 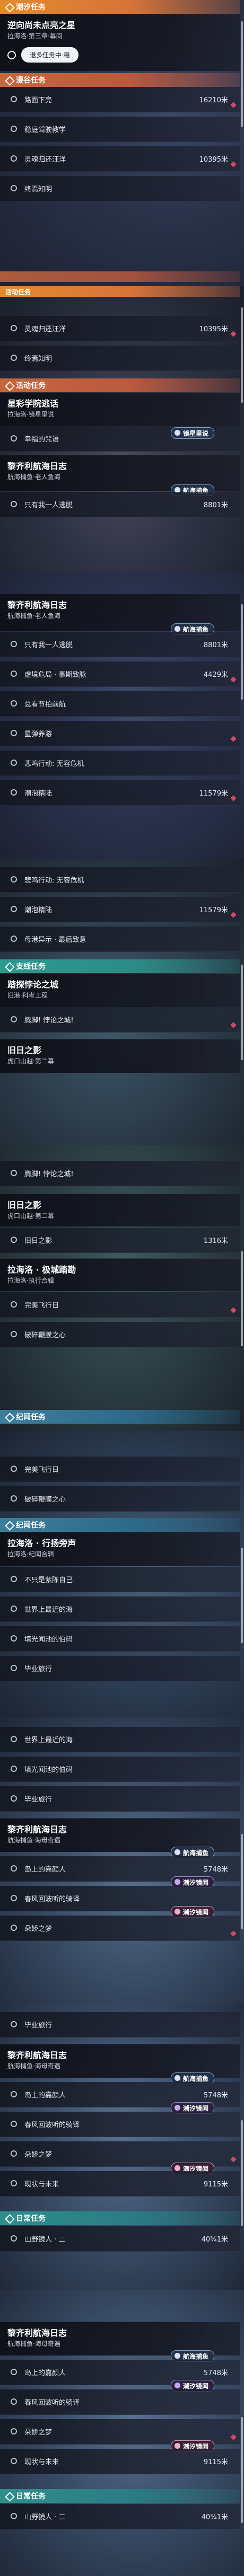 What do you see at coordinates (49, 645) in the screenshot?
I see `quest-label: 只有我一人逃脱` at bounding box center [49, 645].